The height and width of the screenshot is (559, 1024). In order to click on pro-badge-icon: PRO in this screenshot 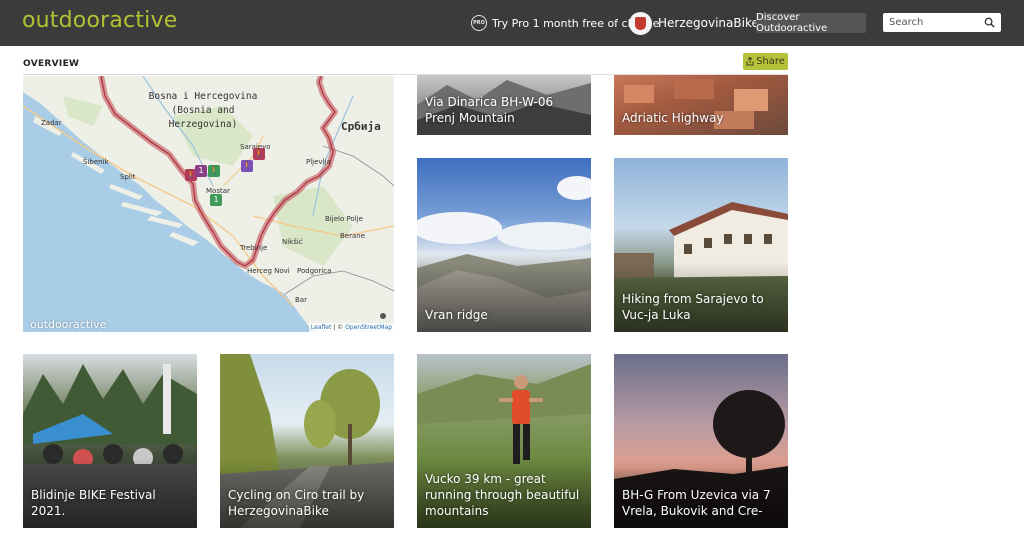, I will do `click(479, 23)`.